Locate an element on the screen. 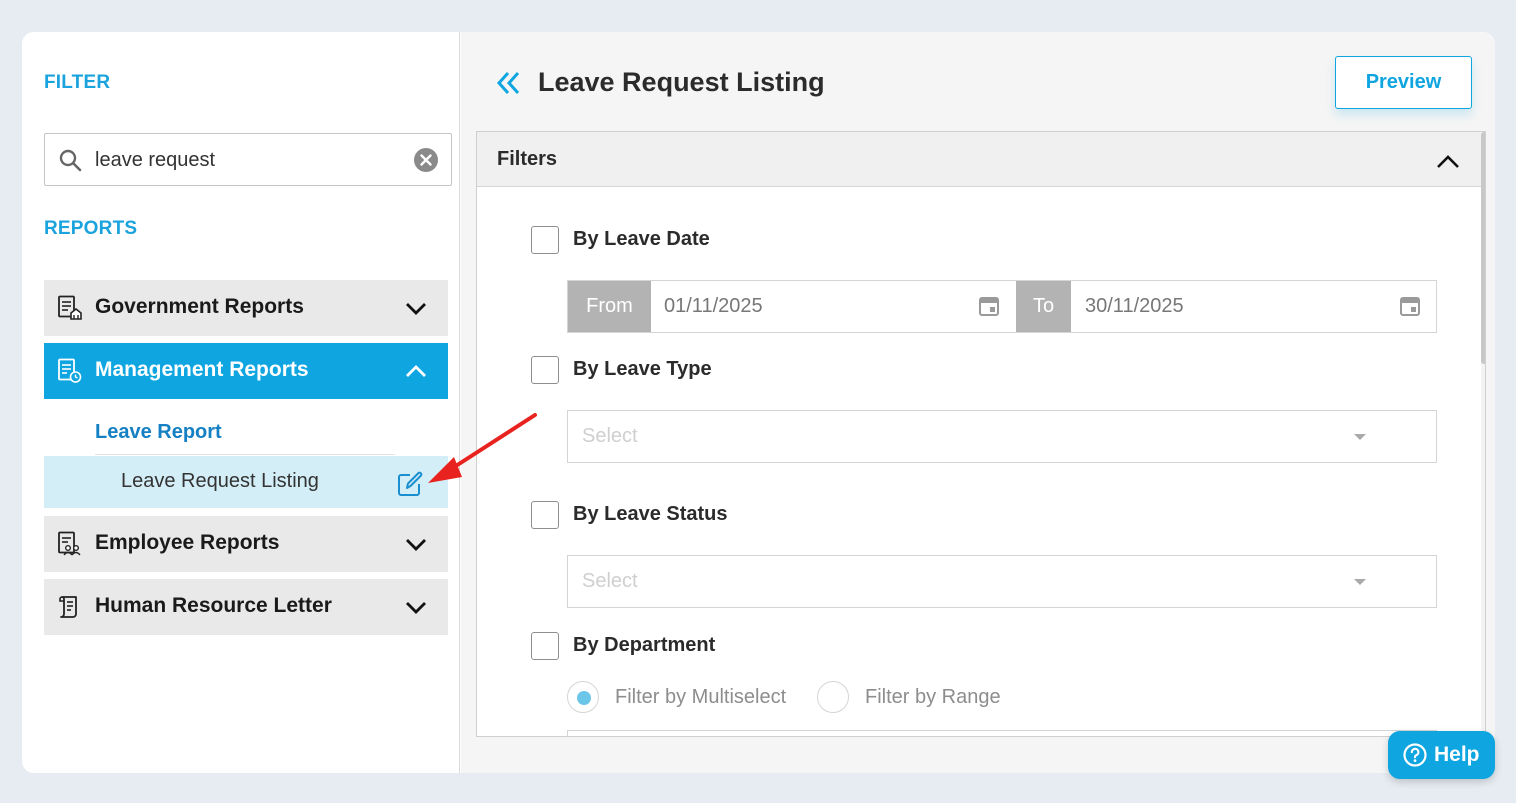 Image resolution: width=1516 pixels, height=803 pixels. employee-report-icon is located at coordinates (69, 543).